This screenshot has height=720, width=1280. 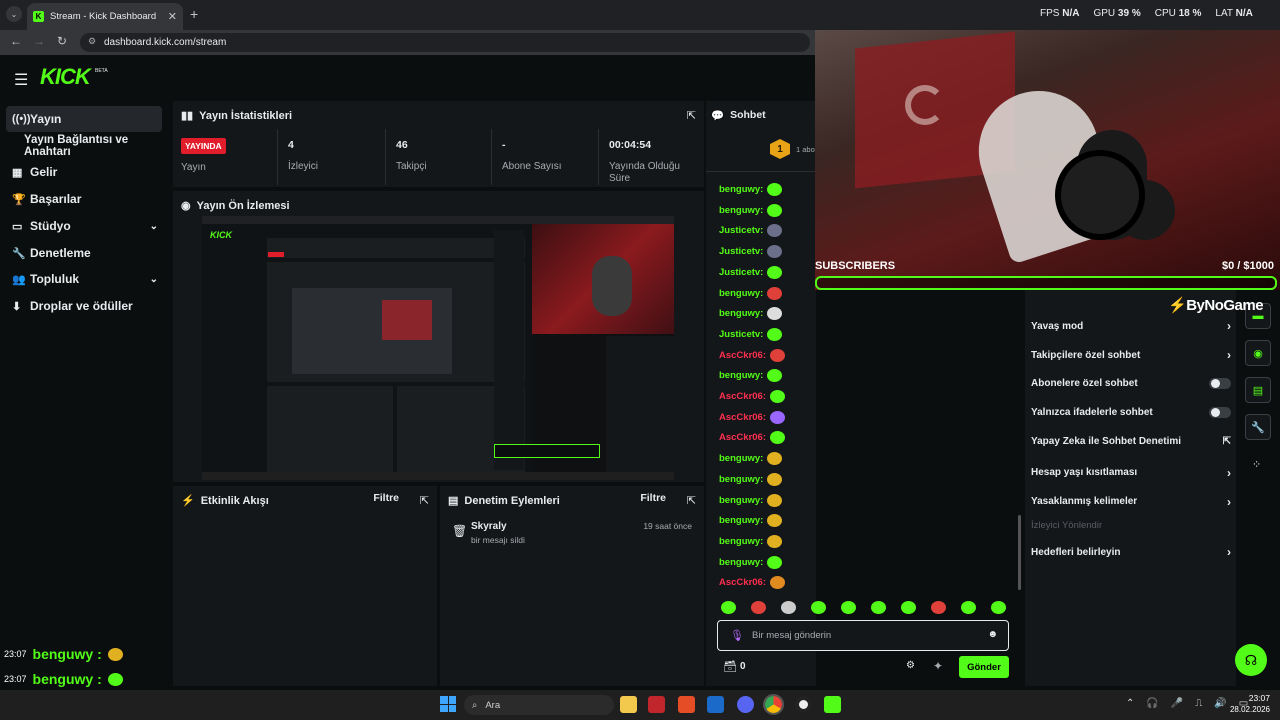 I want to click on back-icon: ←, so click(x=16, y=41).